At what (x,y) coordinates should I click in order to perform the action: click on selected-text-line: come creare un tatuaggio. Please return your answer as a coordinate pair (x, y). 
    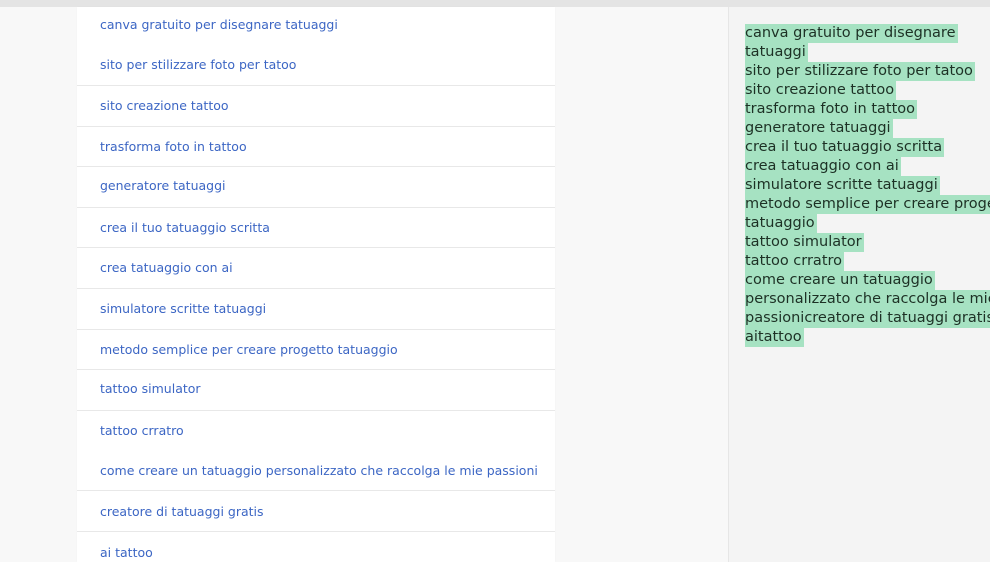
    Looking at the image, I should click on (867, 280).